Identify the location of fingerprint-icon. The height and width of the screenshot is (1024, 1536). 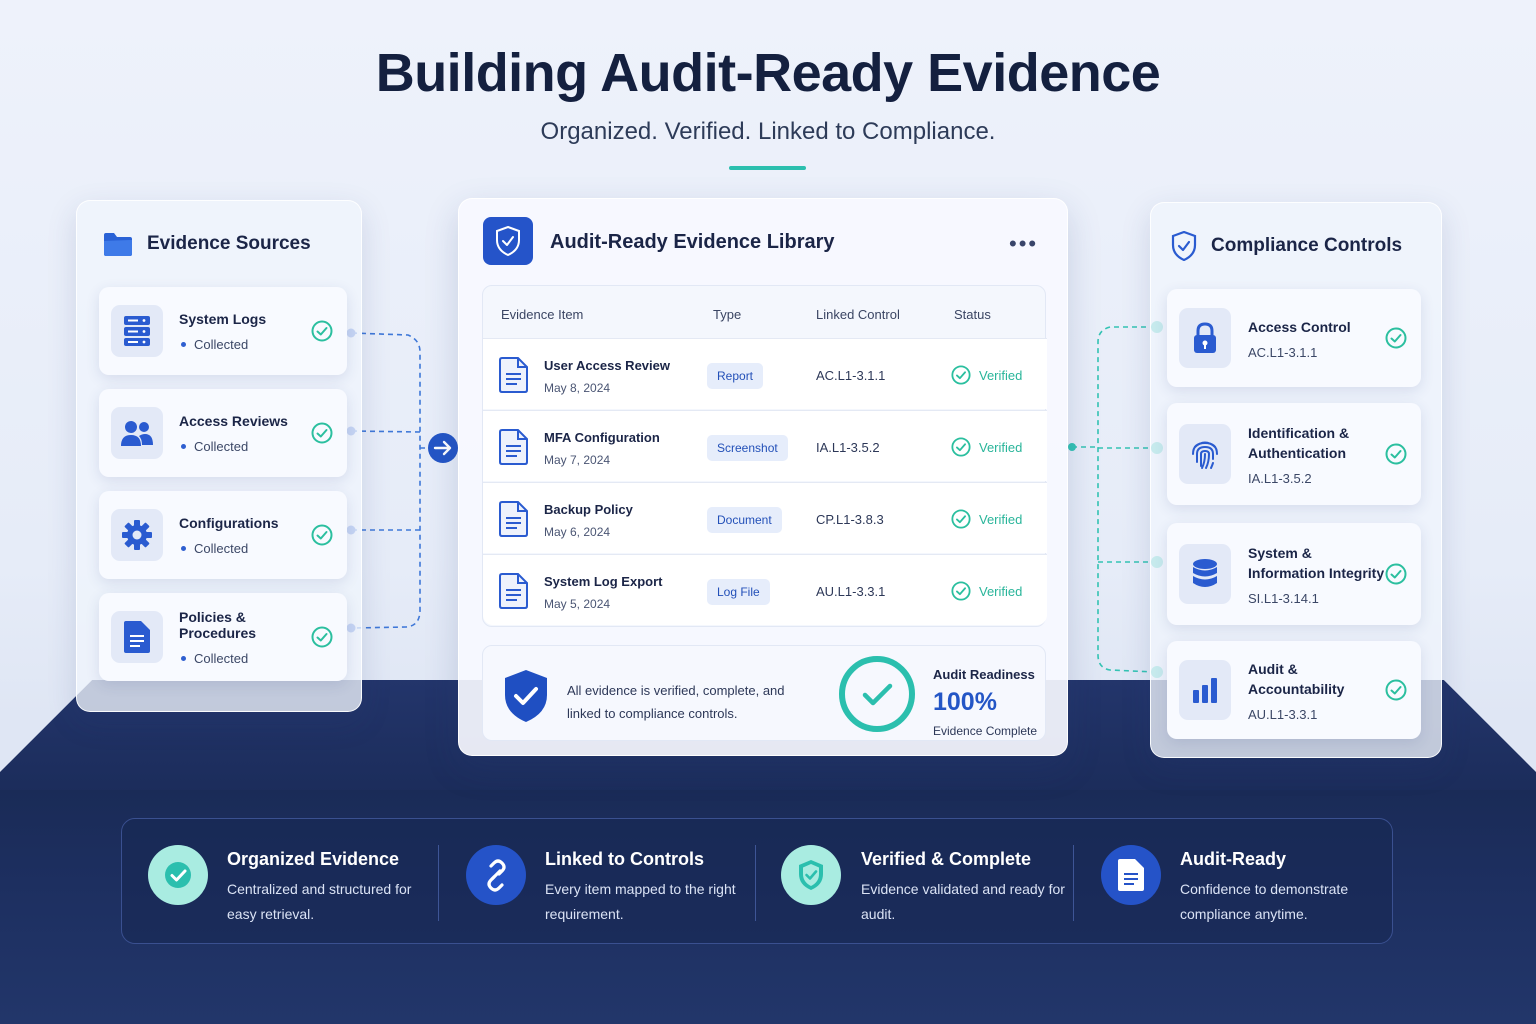
(1205, 454).